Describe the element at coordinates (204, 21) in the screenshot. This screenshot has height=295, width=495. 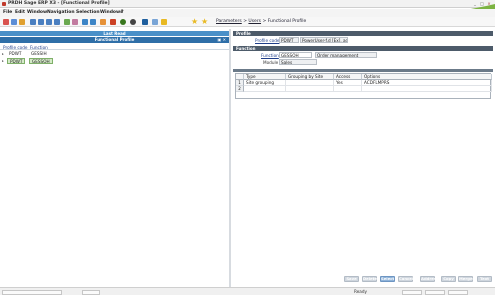
I see `add-favorite-star-icon: ★` at that location.